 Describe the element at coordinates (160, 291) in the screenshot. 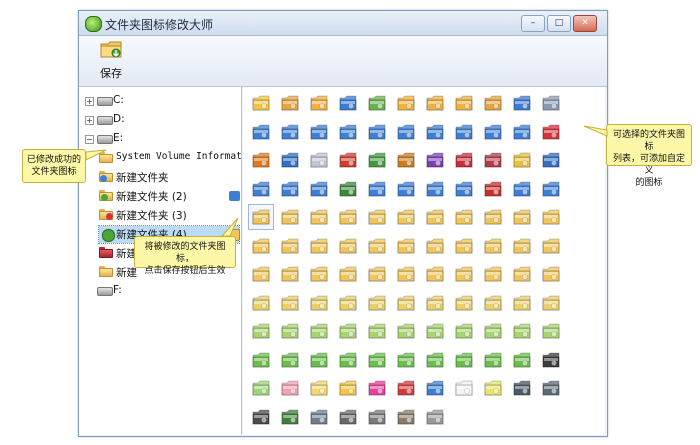

I see `tree-node-drive-f: F:` at that location.